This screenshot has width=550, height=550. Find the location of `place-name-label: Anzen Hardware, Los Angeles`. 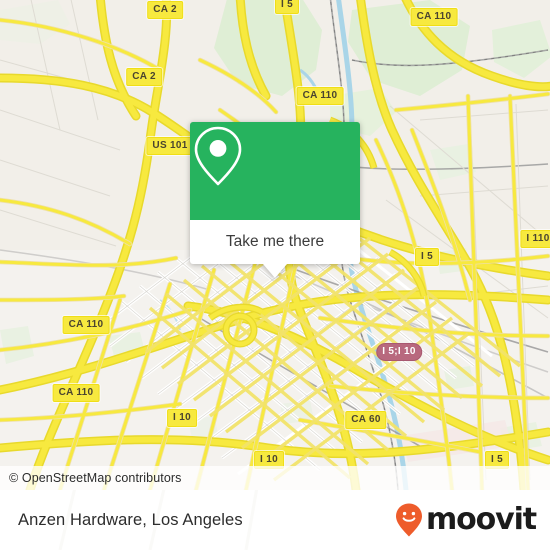

place-name-label: Anzen Hardware, Los Angeles is located at coordinates (130, 519).